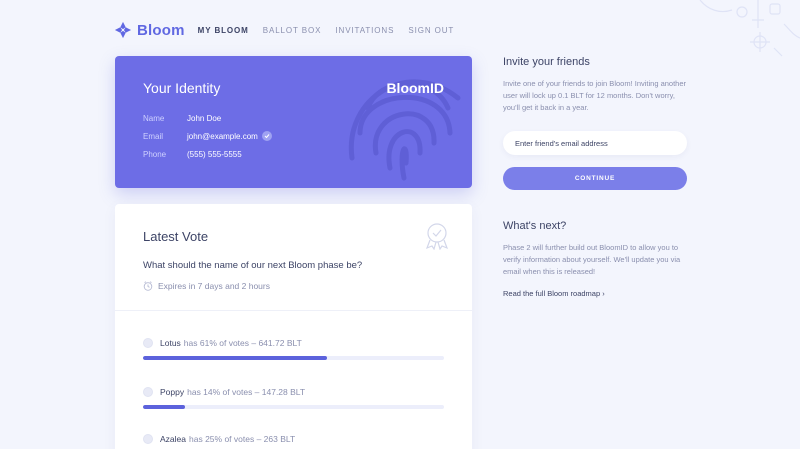 Image resolution: width=800 pixels, height=449 pixels. I want to click on option-stats: has 25% of votes – 263 BLT, so click(242, 439).